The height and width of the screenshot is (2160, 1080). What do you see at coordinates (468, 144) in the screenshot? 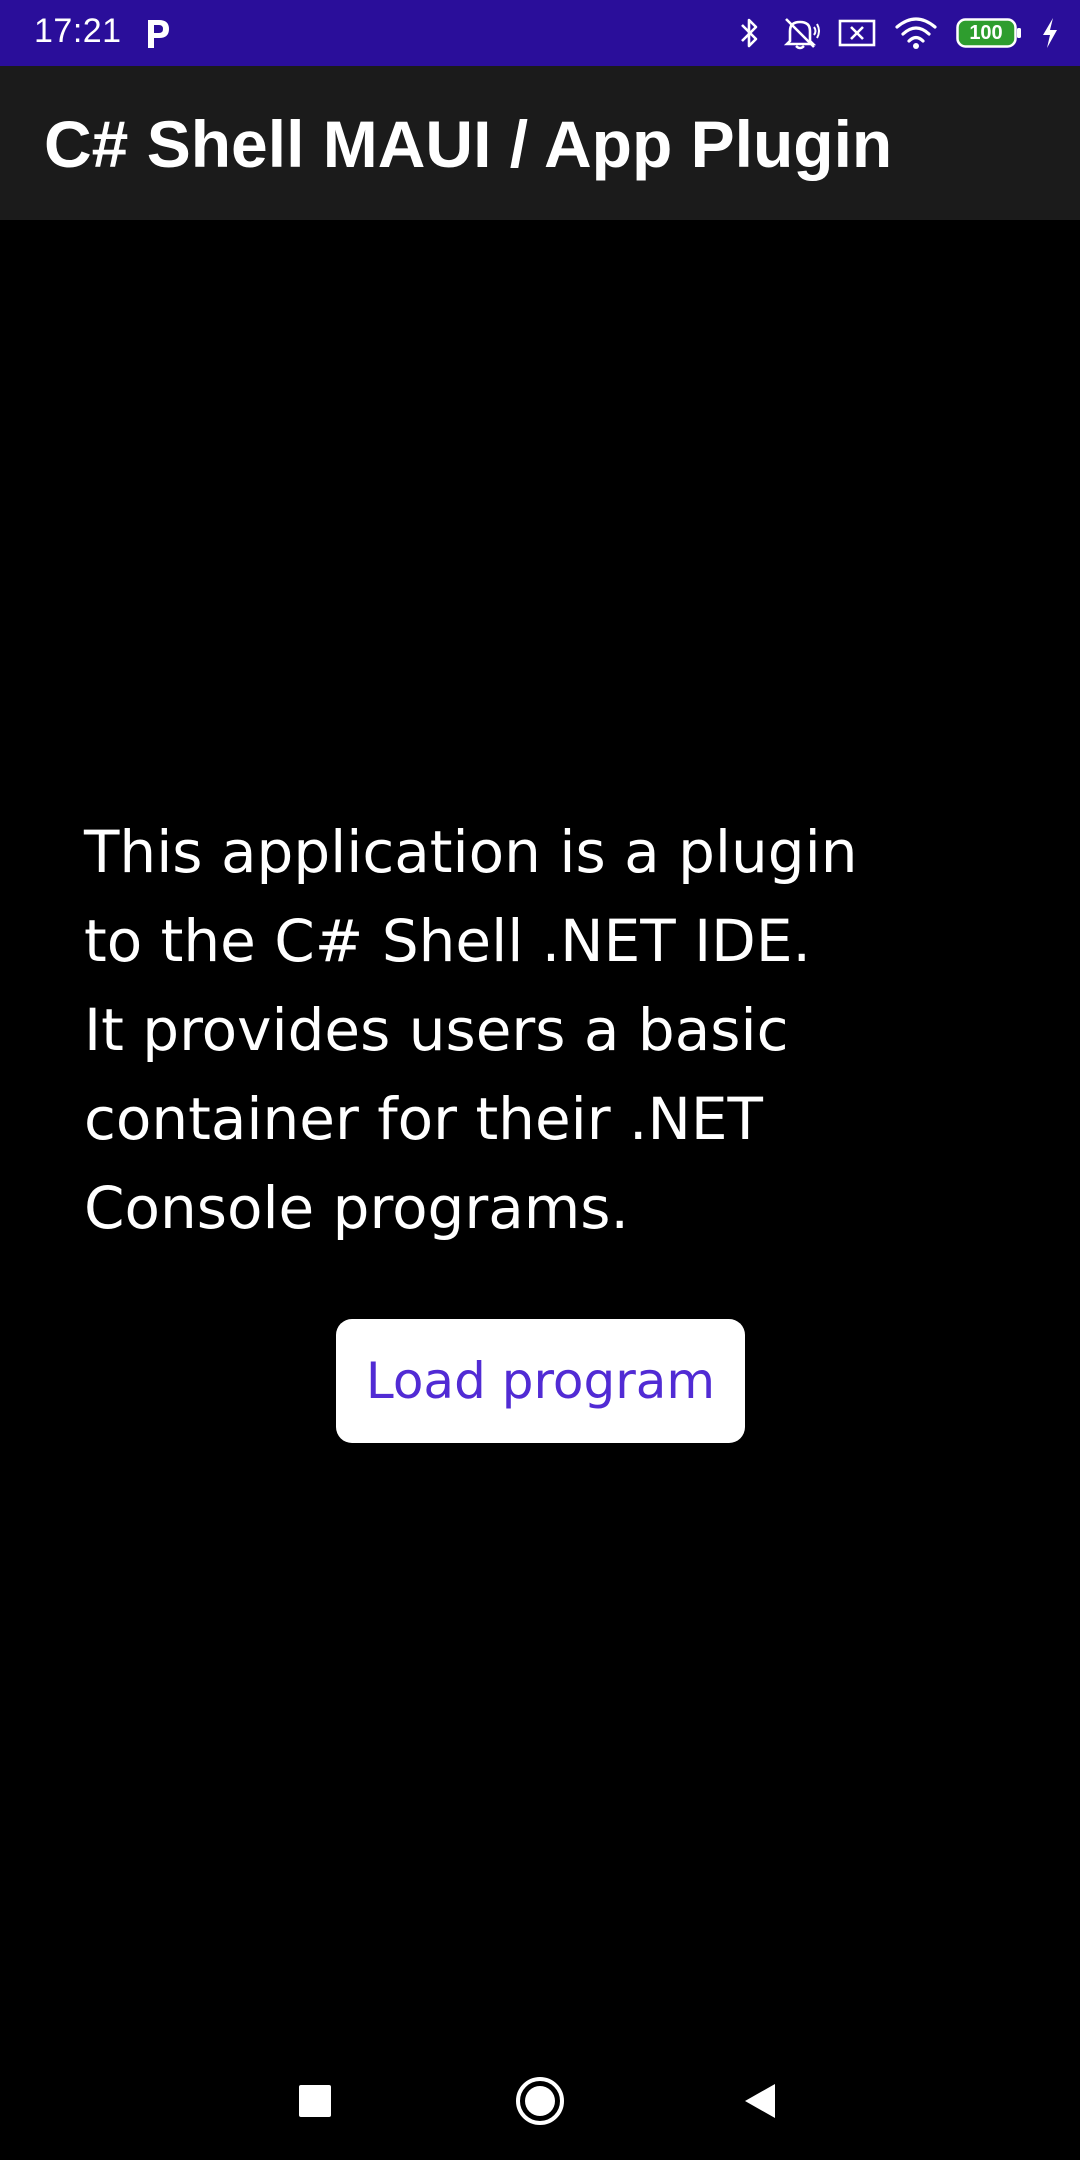
I see `app-title: C# Shell MAUI / App Plugin` at bounding box center [468, 144].